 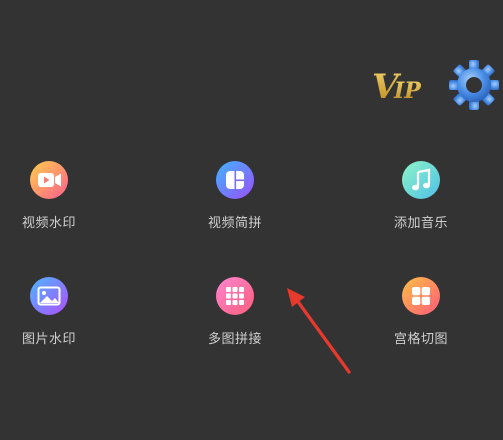 What do you see at coordinates (235, 180) in the screenshot?
I see `puzzle-square-icon` at bounding box center [235, 180].